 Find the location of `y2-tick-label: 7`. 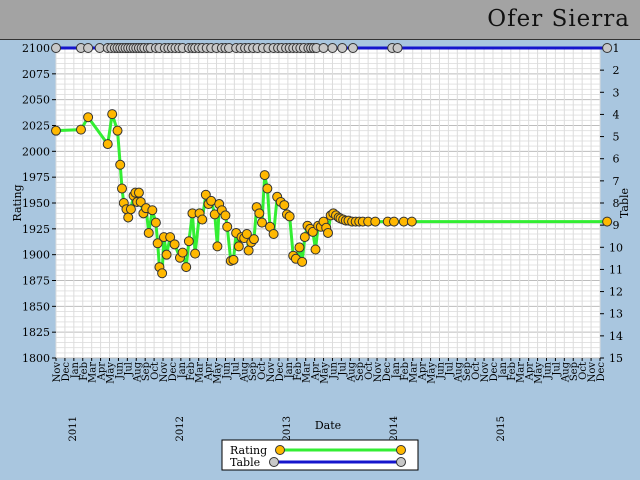

y2-tick-label: 7 is located at coordinates (616, 181).